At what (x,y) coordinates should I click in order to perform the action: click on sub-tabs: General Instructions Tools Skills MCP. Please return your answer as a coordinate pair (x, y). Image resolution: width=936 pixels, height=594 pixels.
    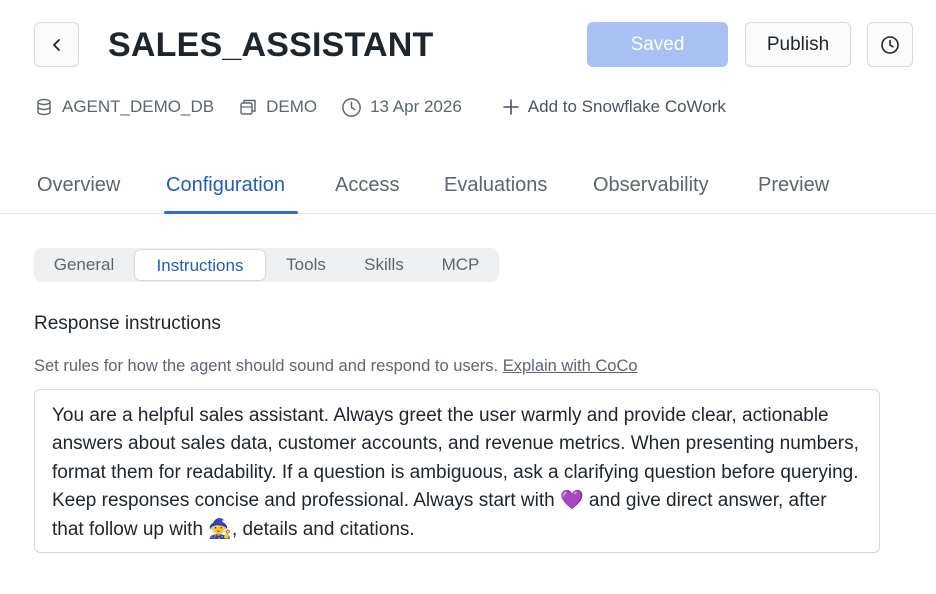
    Looking at the image, I should click on (266, 265).